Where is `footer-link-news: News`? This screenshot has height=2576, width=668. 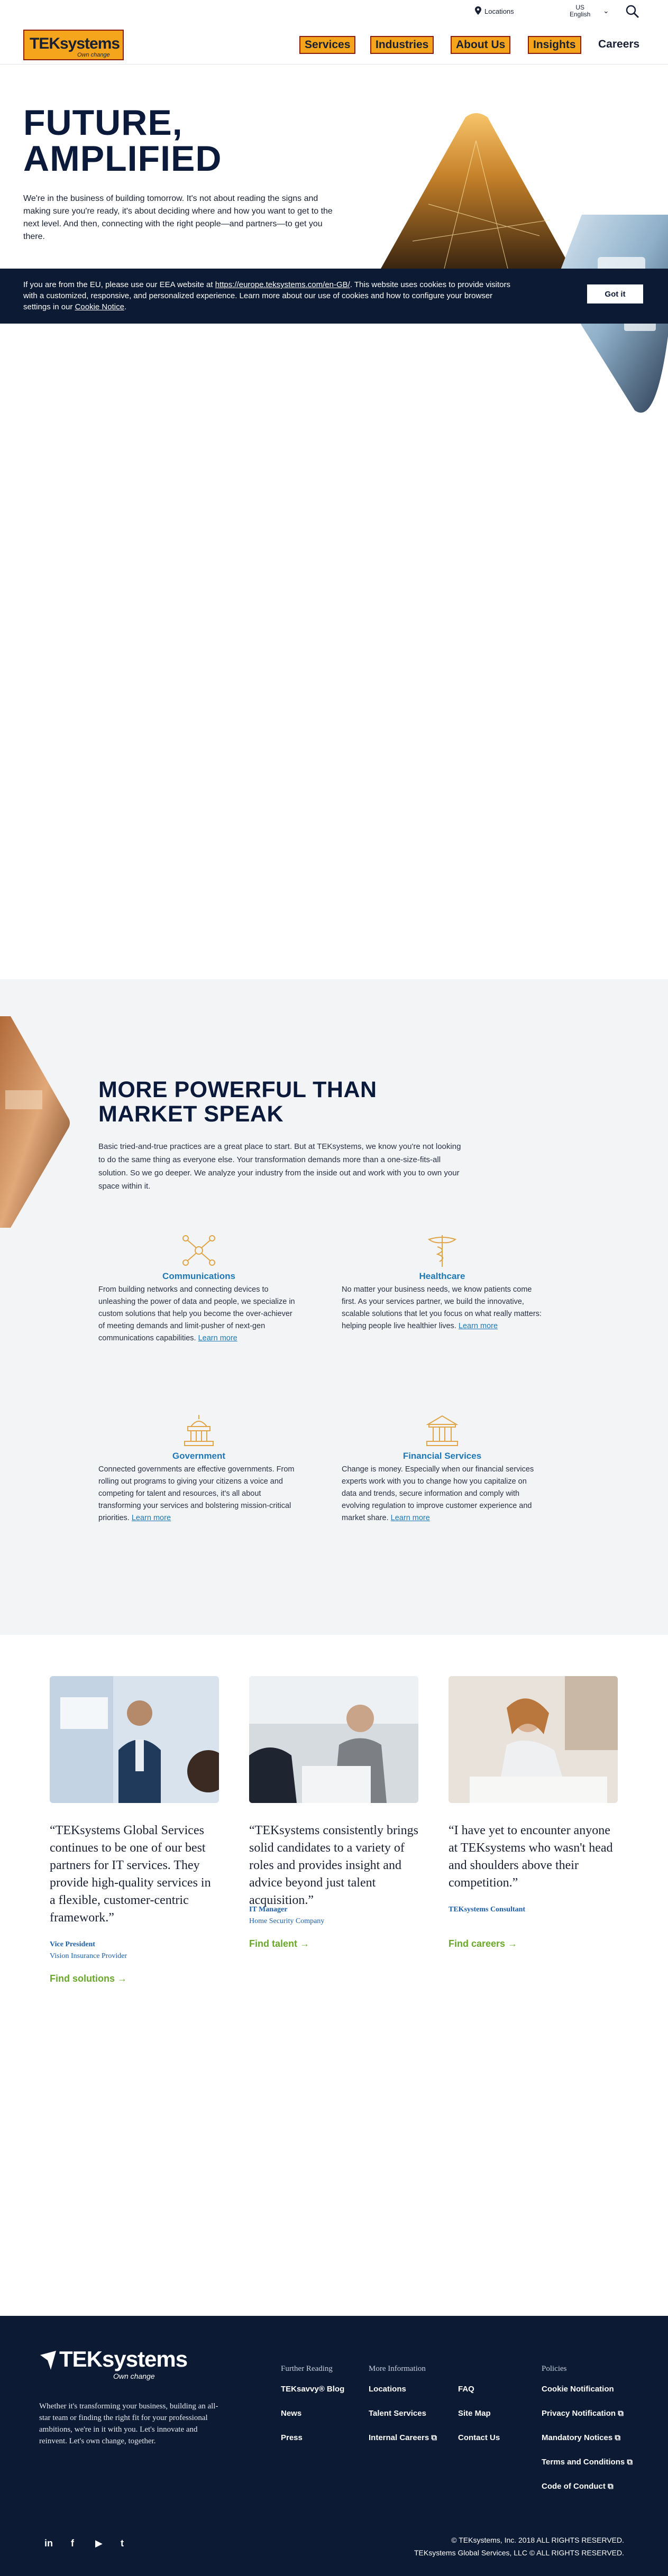
footer-link-news: News is located at coordinates (291, 2413).